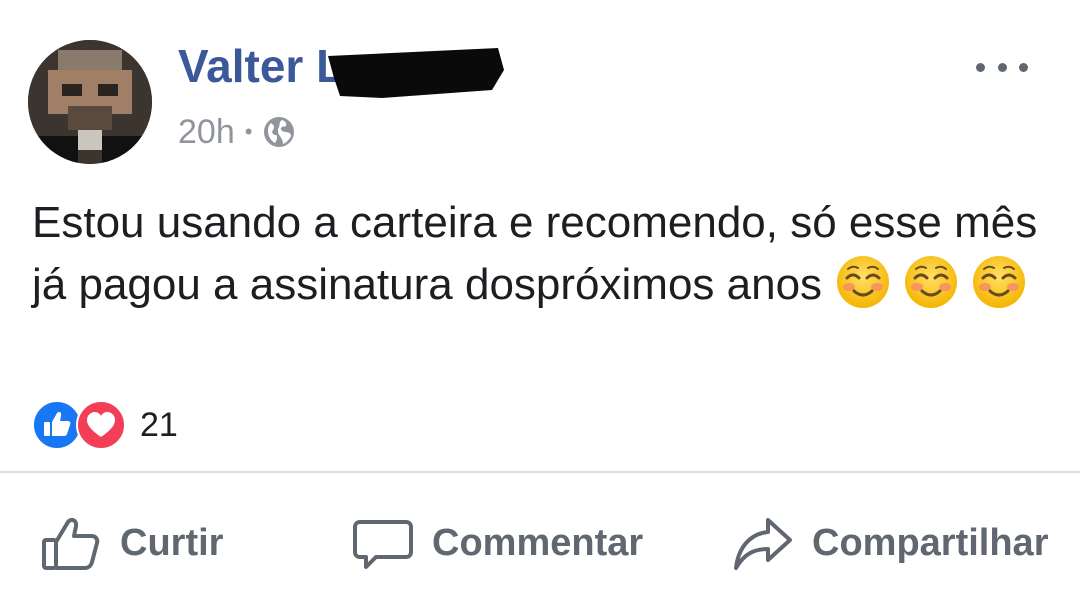  I want to click on redaction-mark, so click(416, 73).